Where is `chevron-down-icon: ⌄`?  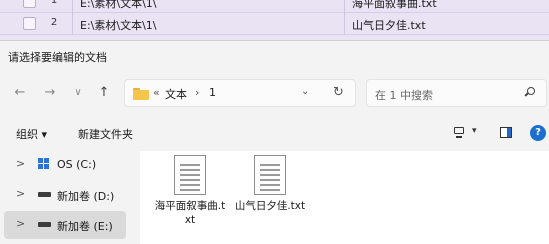 chevron-down-icon: ⌄ is located at coordinates (305, 91).